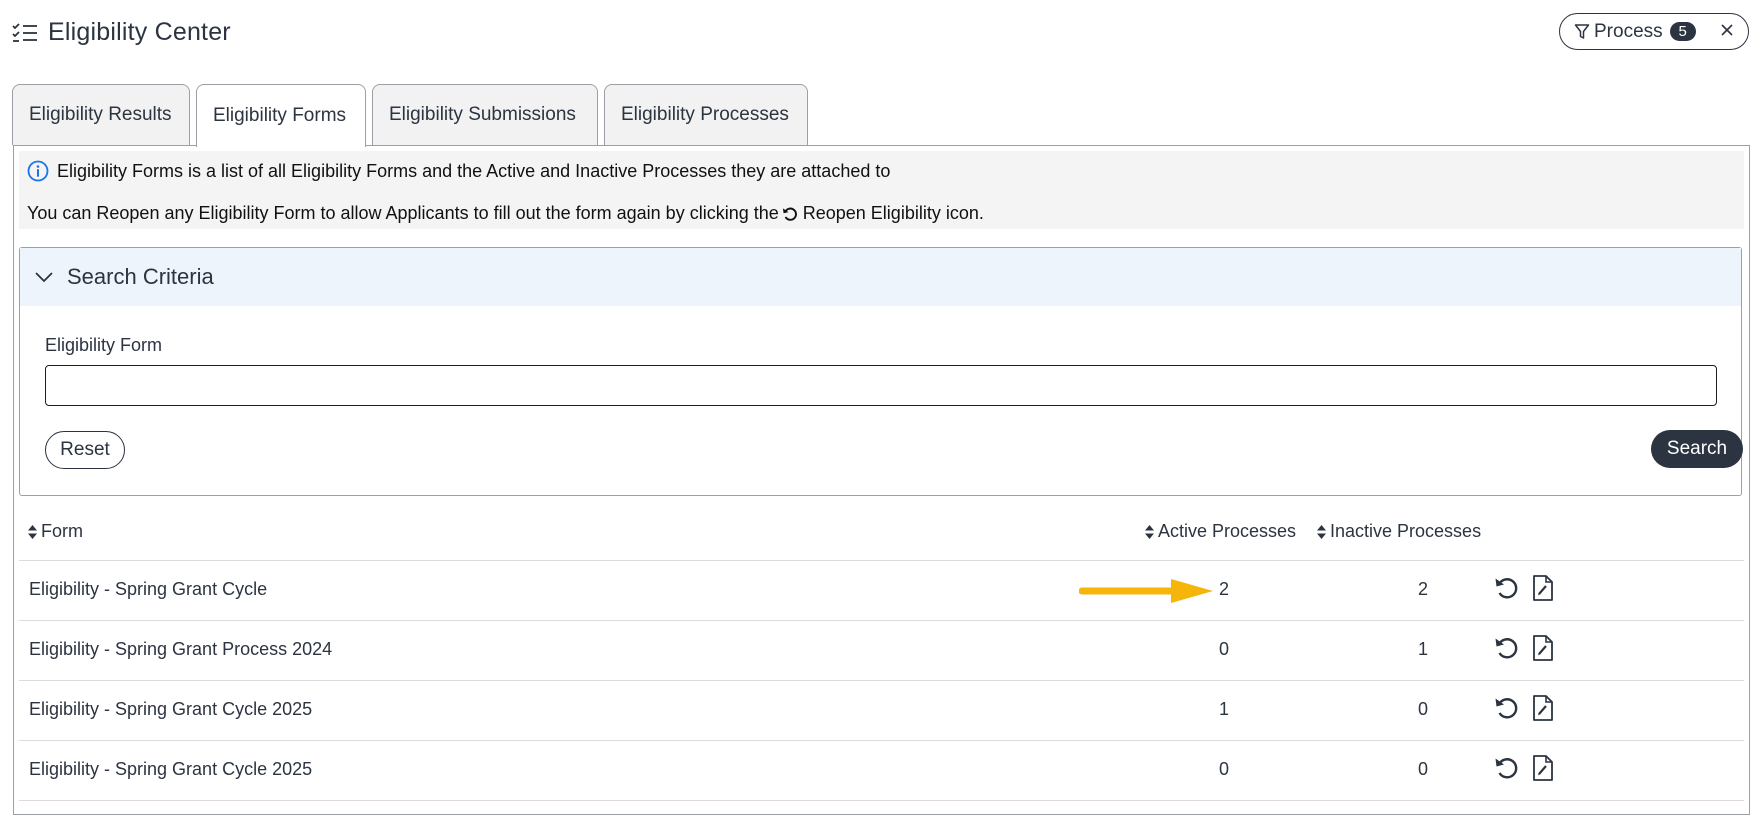 Image resolution: width=1762 pixels, height=815 pixels. I want to click on page-header: Eligibility Center Process 5, so click(881, 35).